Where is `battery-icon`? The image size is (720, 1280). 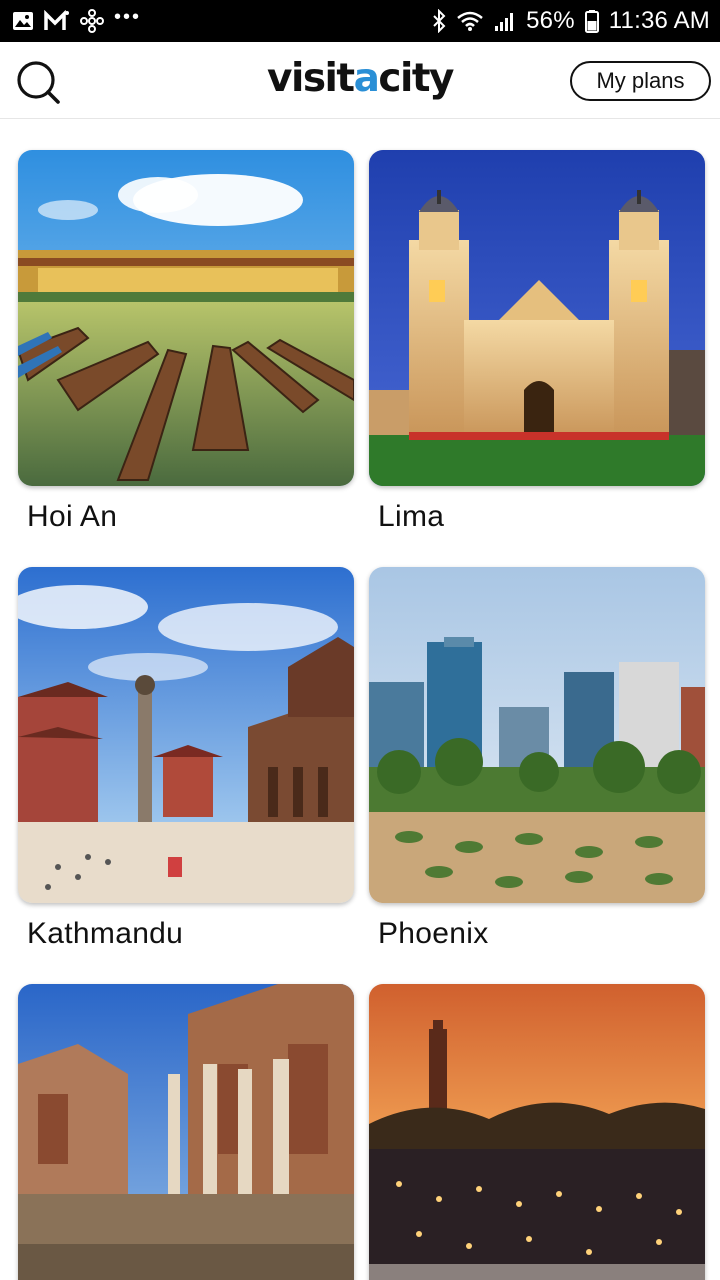 battery-icon is located at coordinates (591, 21).